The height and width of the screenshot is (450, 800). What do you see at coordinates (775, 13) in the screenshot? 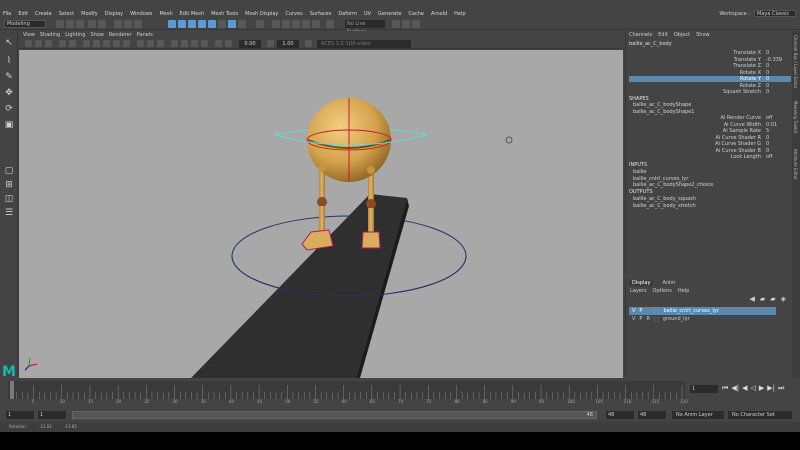
I see `workspace-dropdown: Maya Classic` at bounding box center [775, 13].